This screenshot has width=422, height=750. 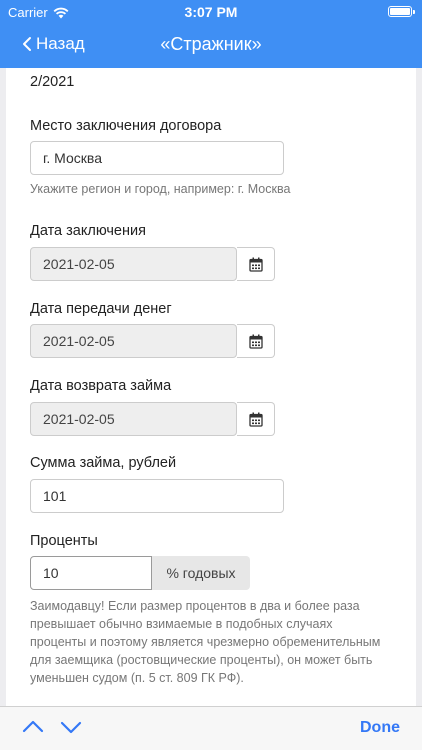 What do you see at coordinates (52, 82) in the screenshot?
I see `partial-text: 2/2021` at bounding box center [52, 82].